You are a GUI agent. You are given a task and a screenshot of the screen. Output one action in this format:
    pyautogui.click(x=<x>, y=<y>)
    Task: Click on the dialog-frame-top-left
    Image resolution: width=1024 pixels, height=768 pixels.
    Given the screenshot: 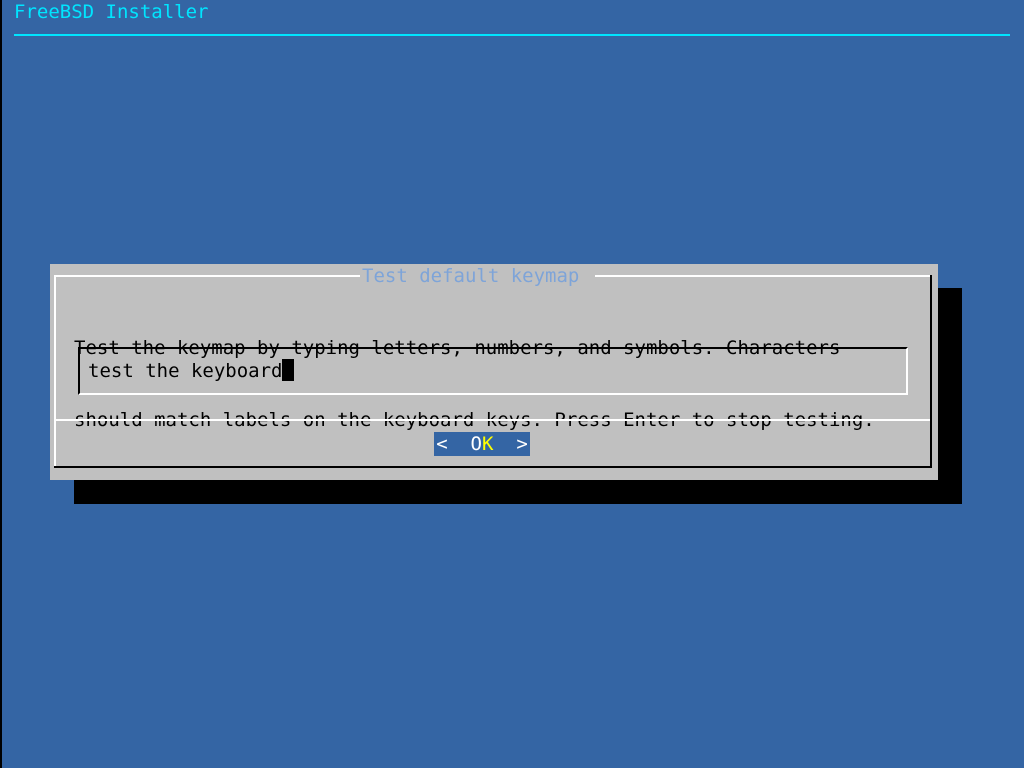 What is the action you would take?
    pyautogui.click(x=208, y=276)
    